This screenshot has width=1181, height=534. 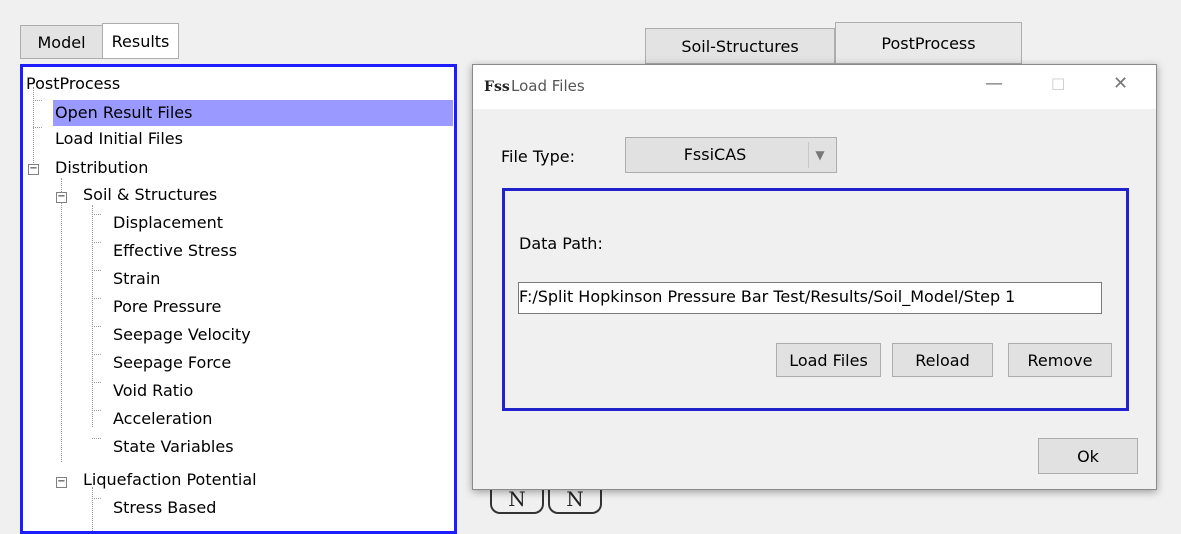 I want to click on dialog-title-bar: Fss Load Files — ☐ ✕, so click(x=814, y=87).